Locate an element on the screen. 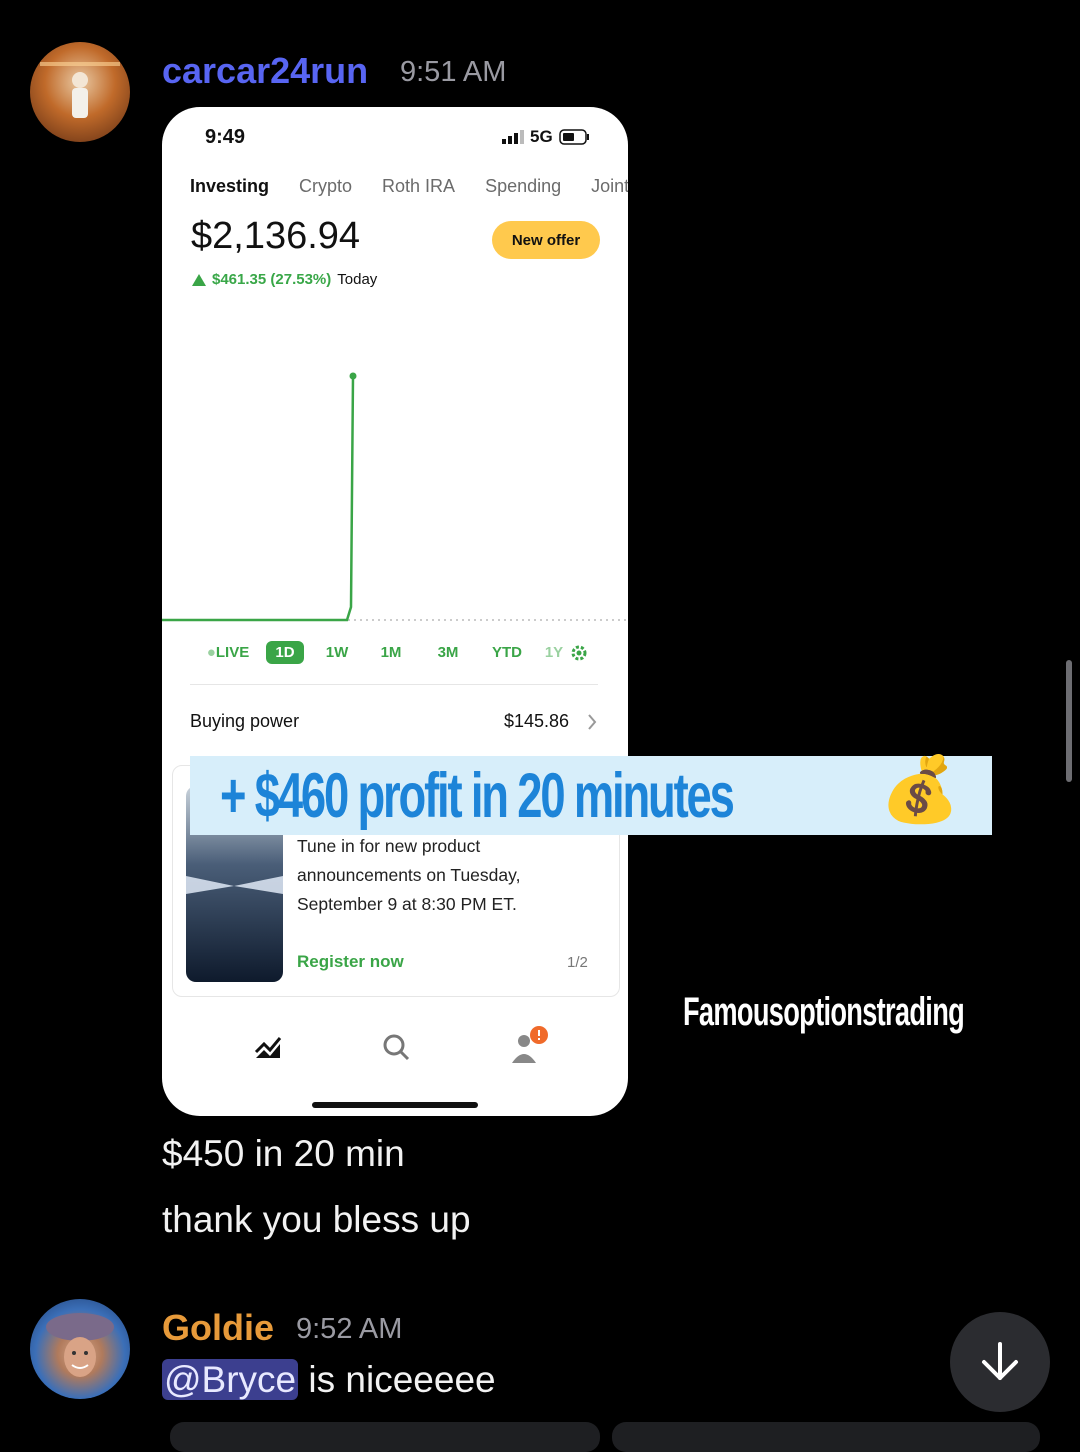 The width and height of the screenshot is (1080, 1452). message-timestamp: 9:51 AM is located at coordinates (453, 72).